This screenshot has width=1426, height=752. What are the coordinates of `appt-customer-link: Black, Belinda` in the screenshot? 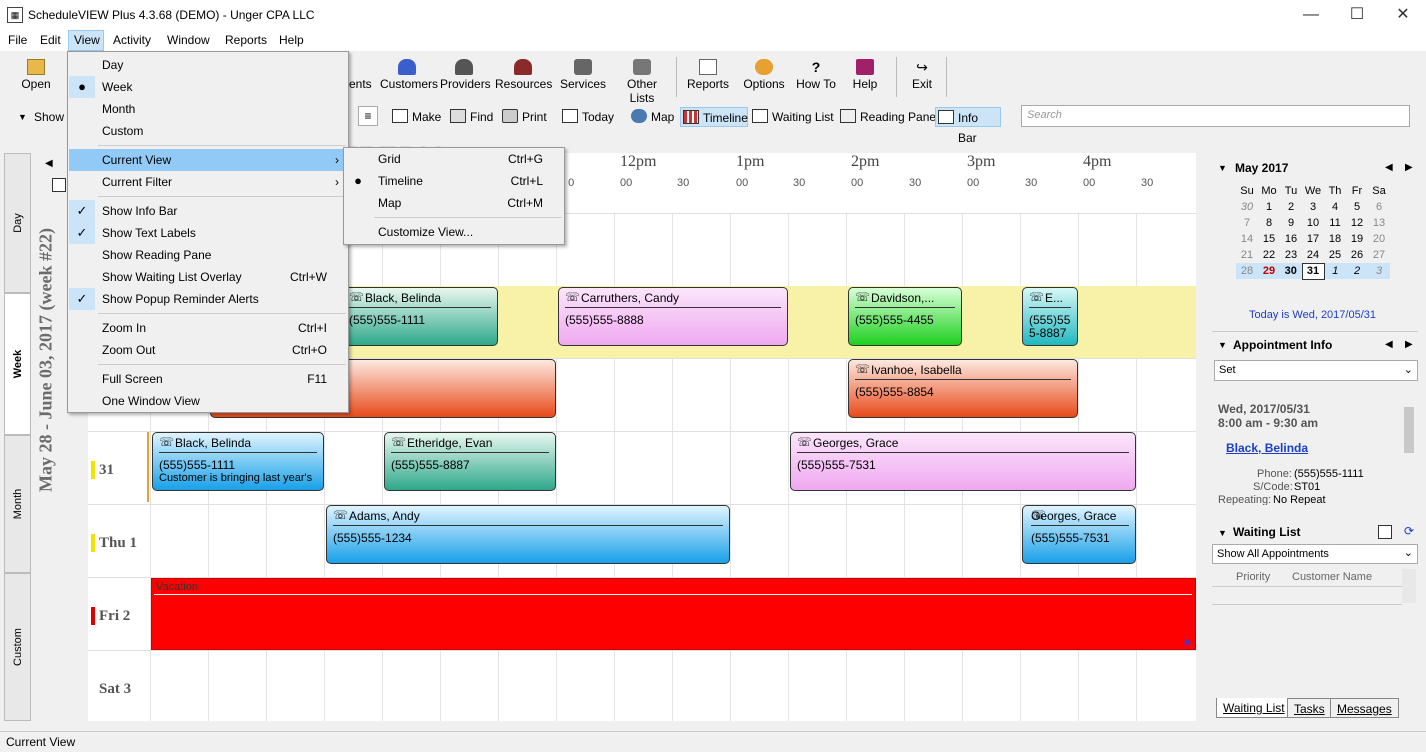 It's located at (1267, 448).